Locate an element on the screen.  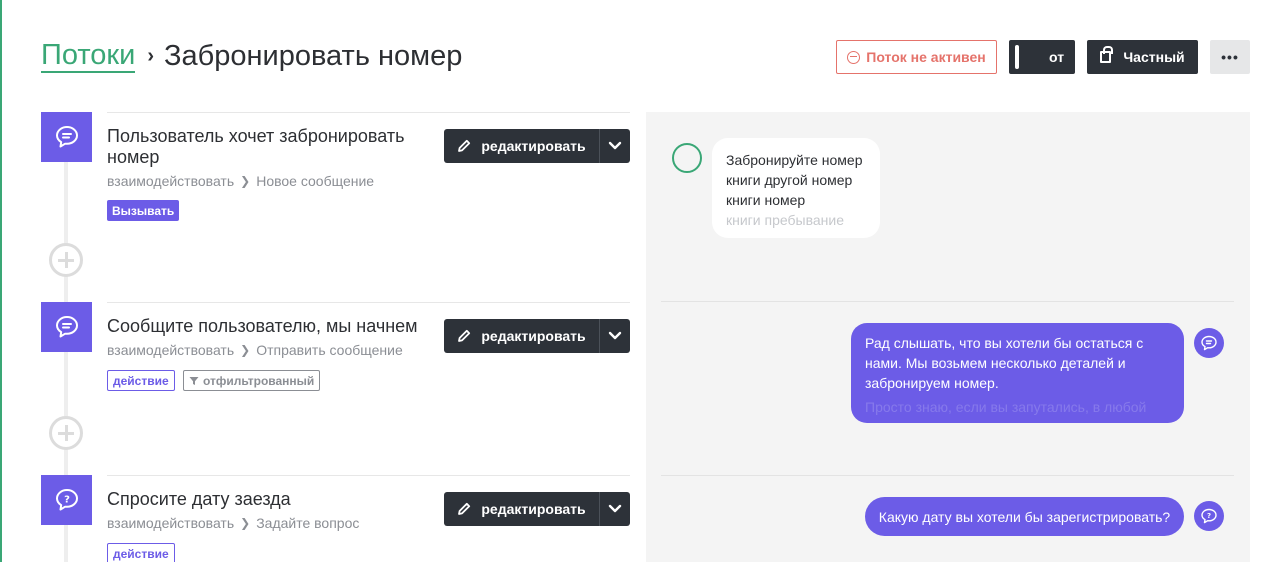
breadcrumb: Потоки › Забронировать номер is located at coordinates (251, 56).